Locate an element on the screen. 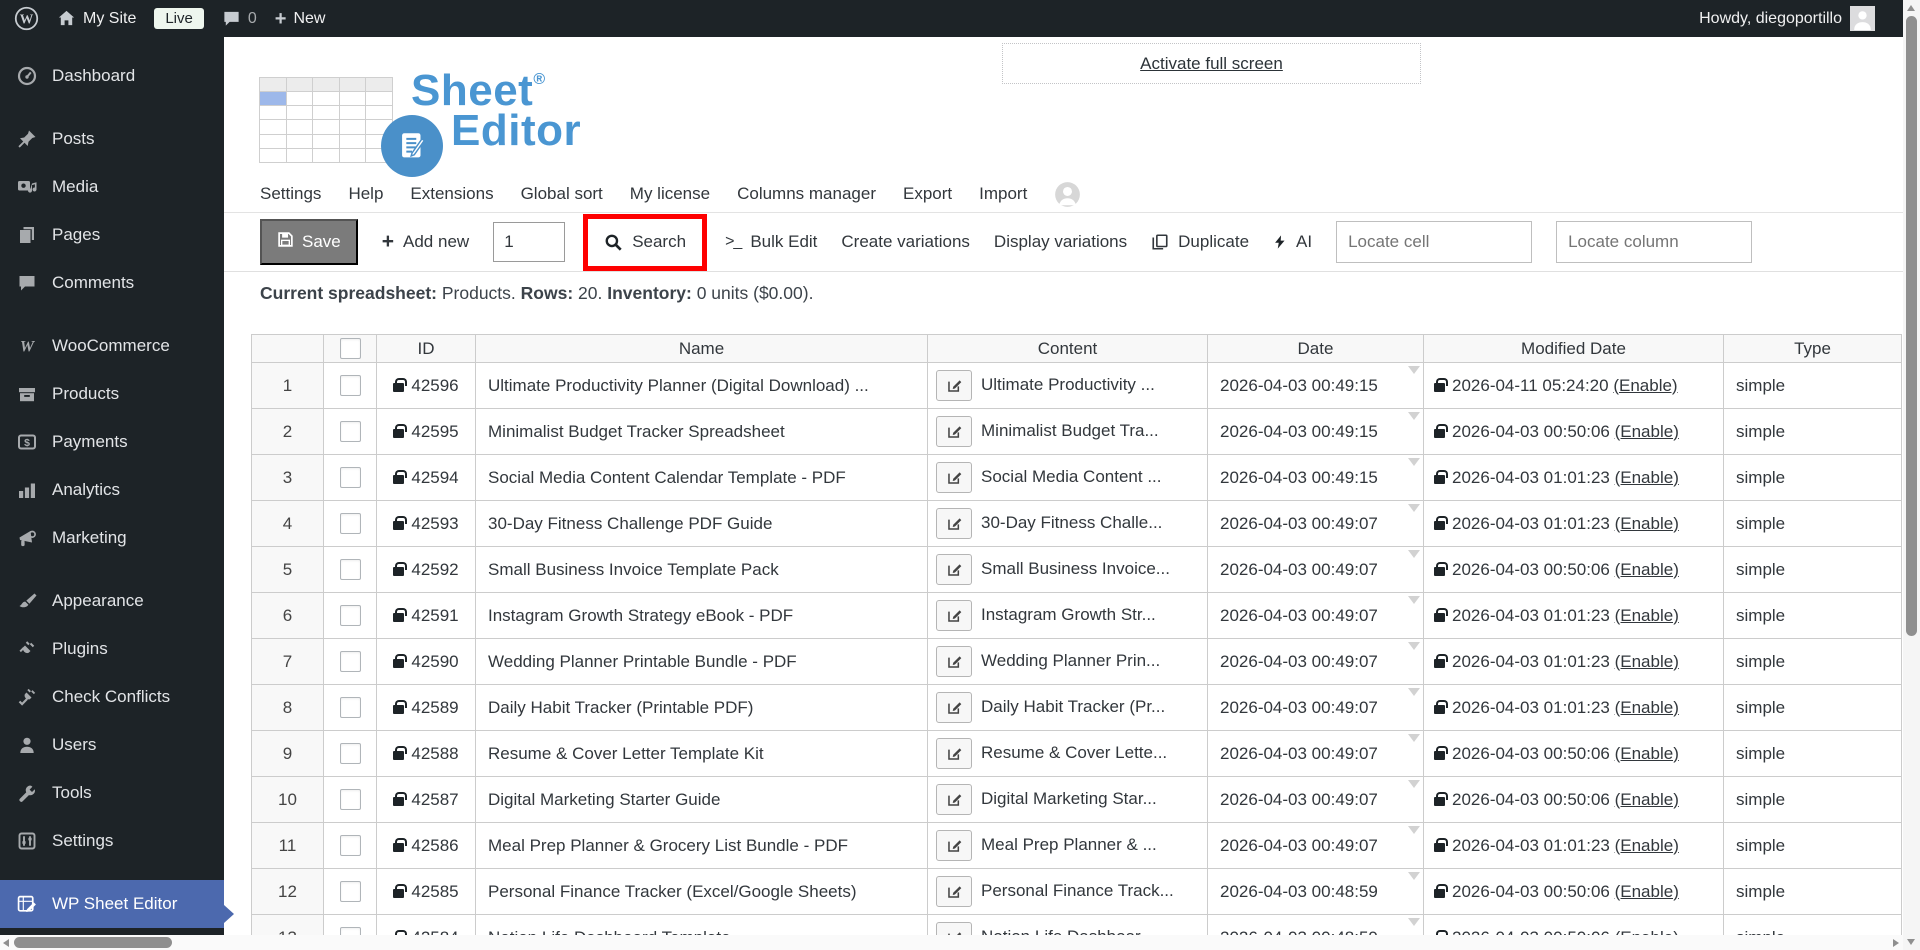  sidebar-item-tools: Tools is located at coordinates (112, 793).